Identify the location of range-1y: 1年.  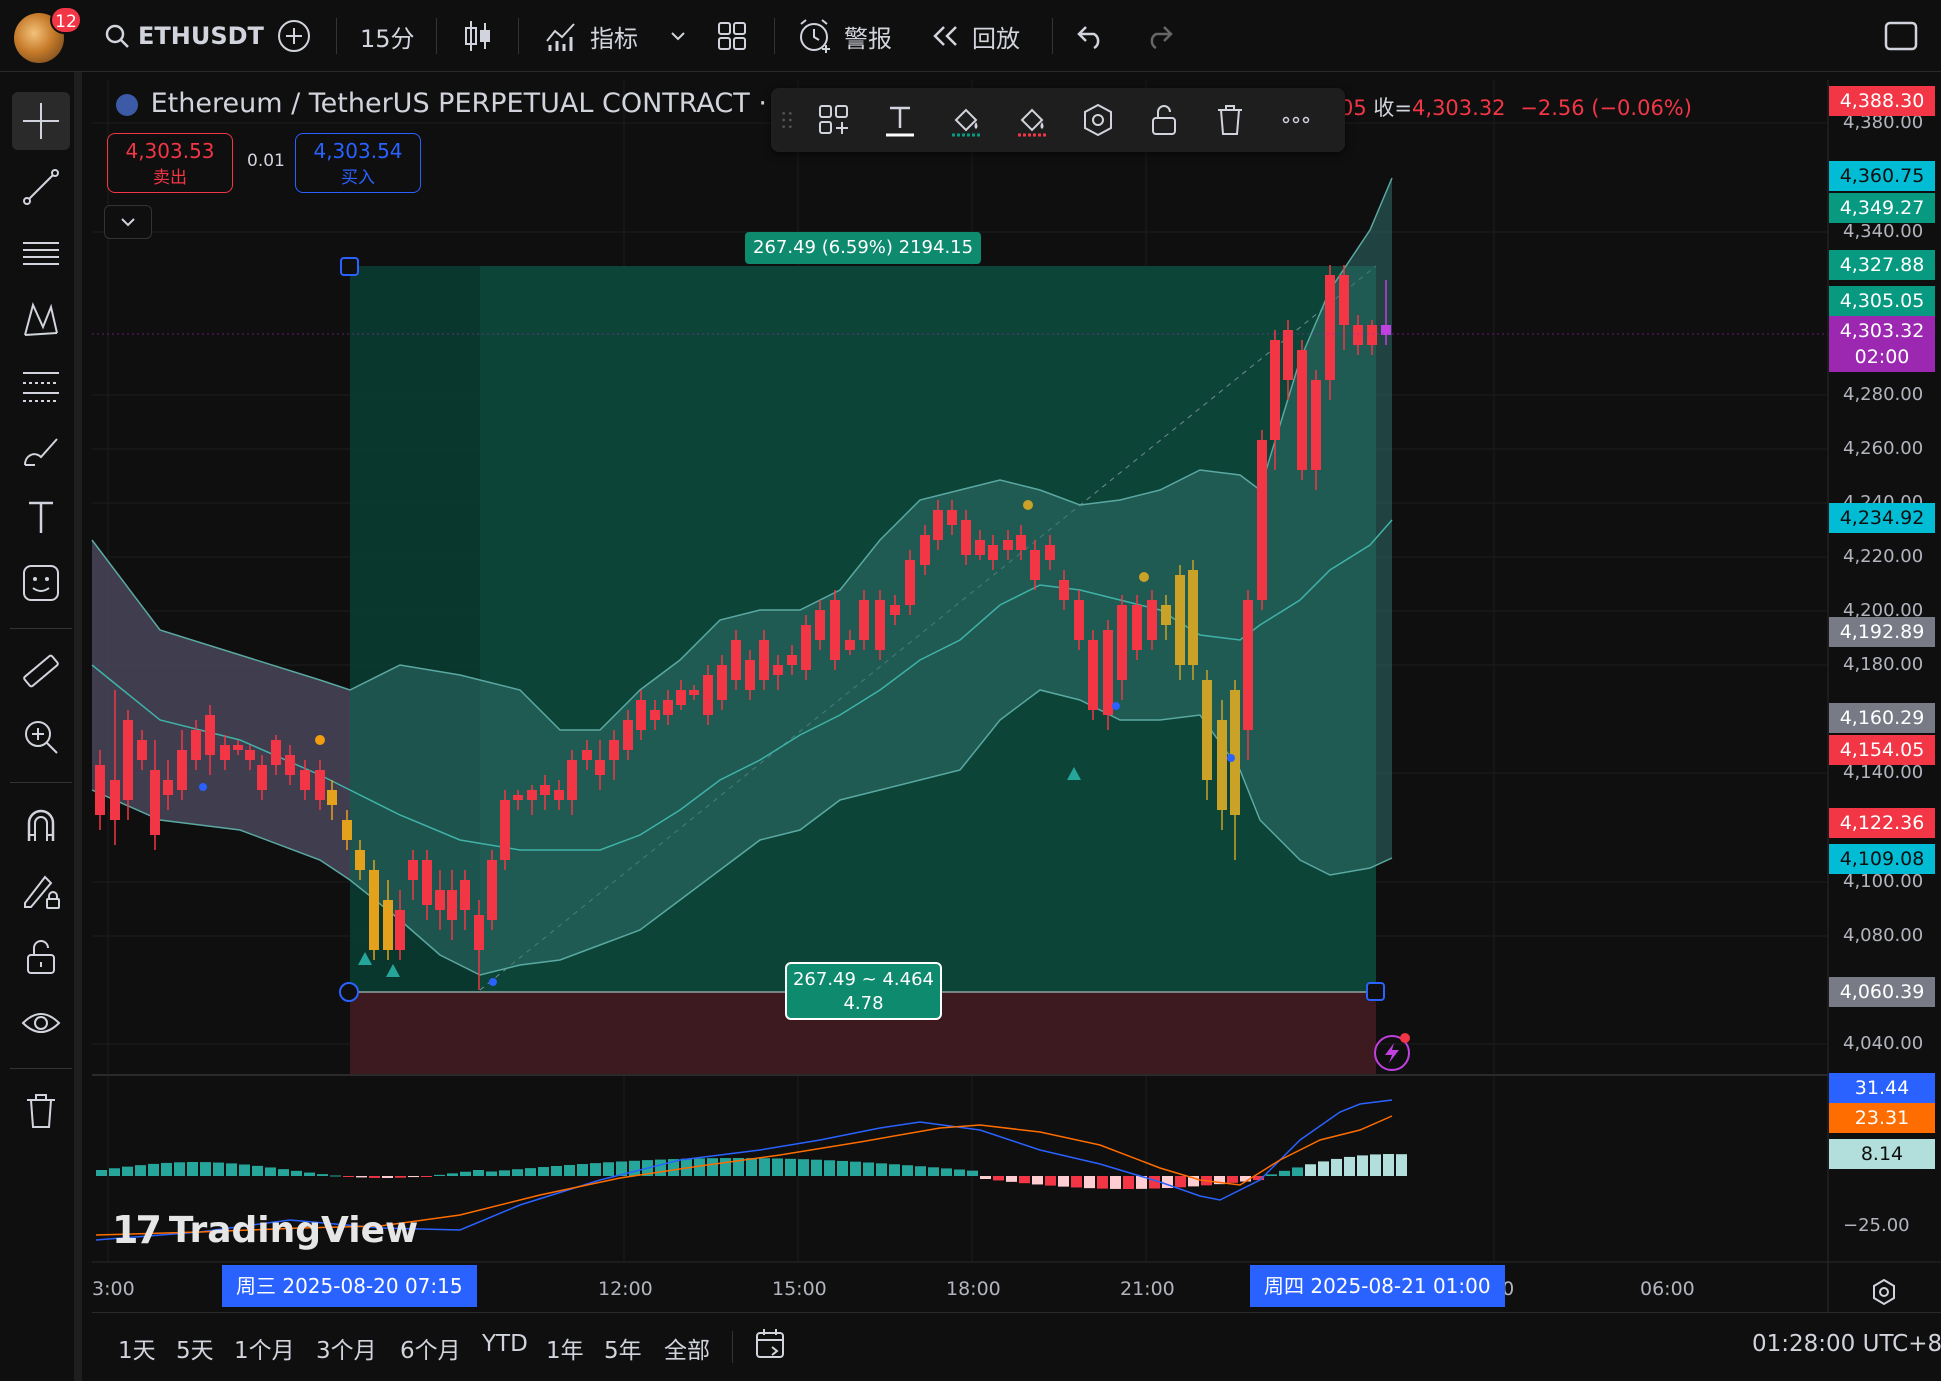
(565, 1348).